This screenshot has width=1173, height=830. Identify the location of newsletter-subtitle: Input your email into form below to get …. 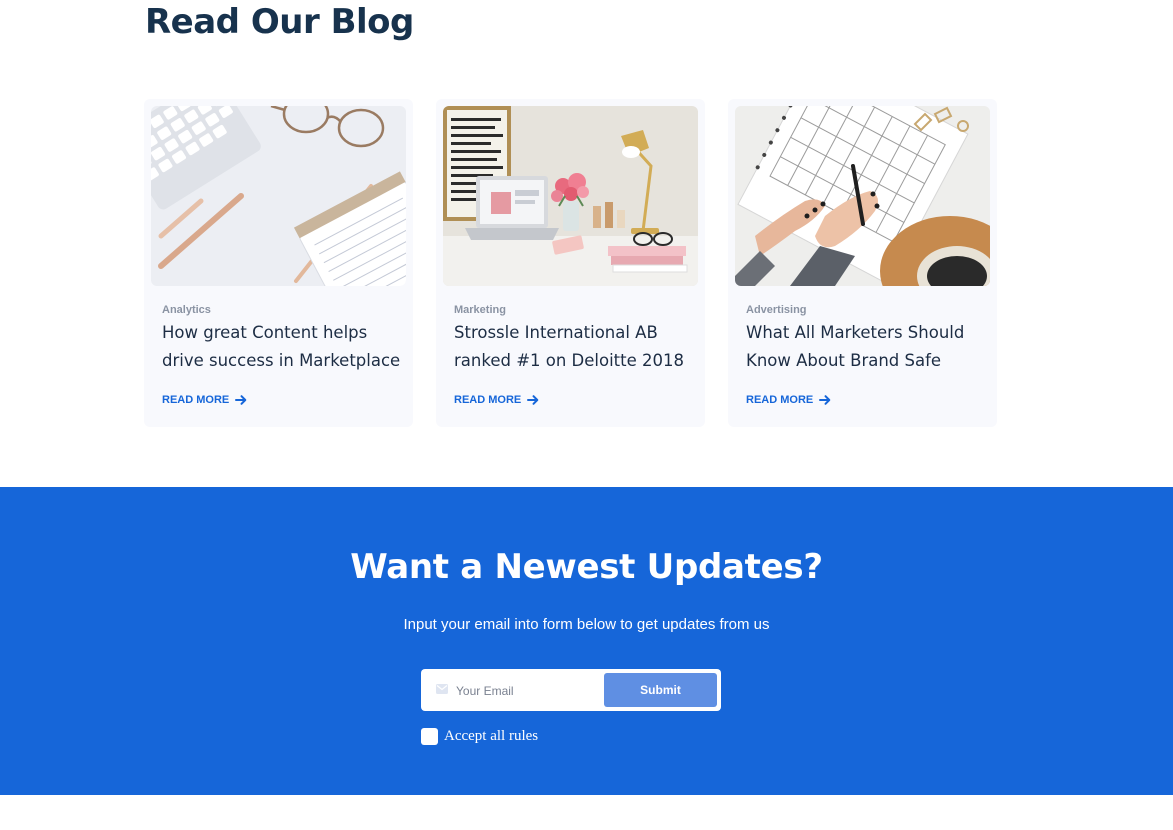
(586, 624).